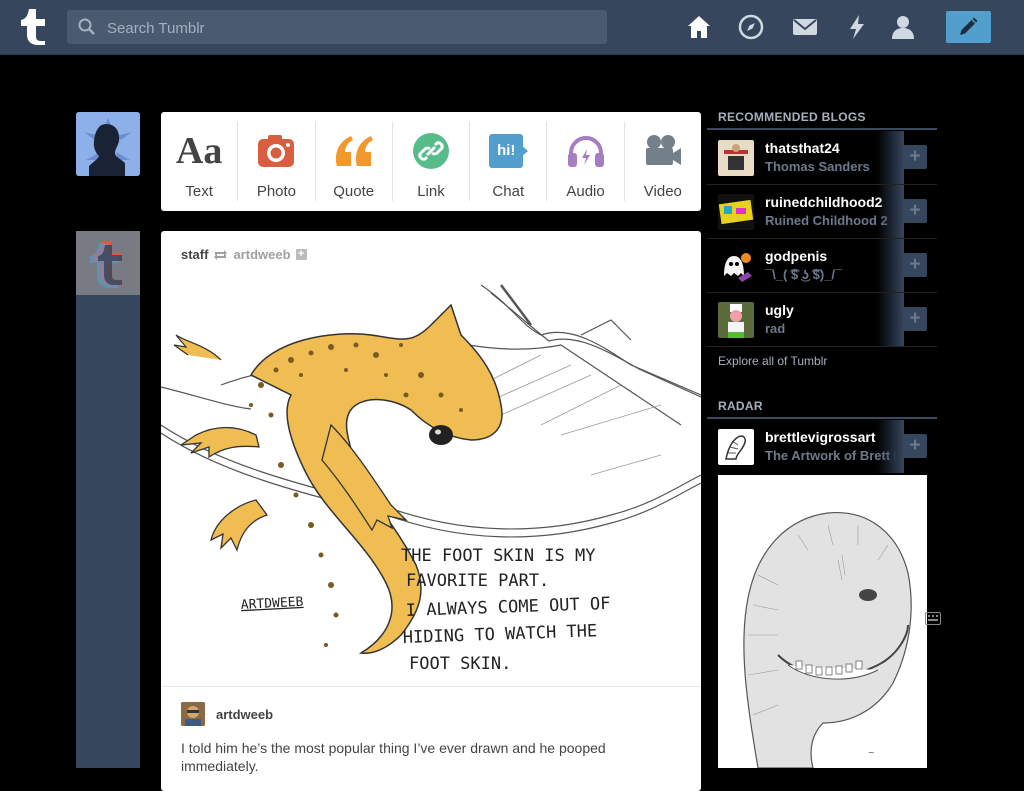 This screenshot has width=1024, height=791. I want to click on account-person-icon, so click(903, 27).